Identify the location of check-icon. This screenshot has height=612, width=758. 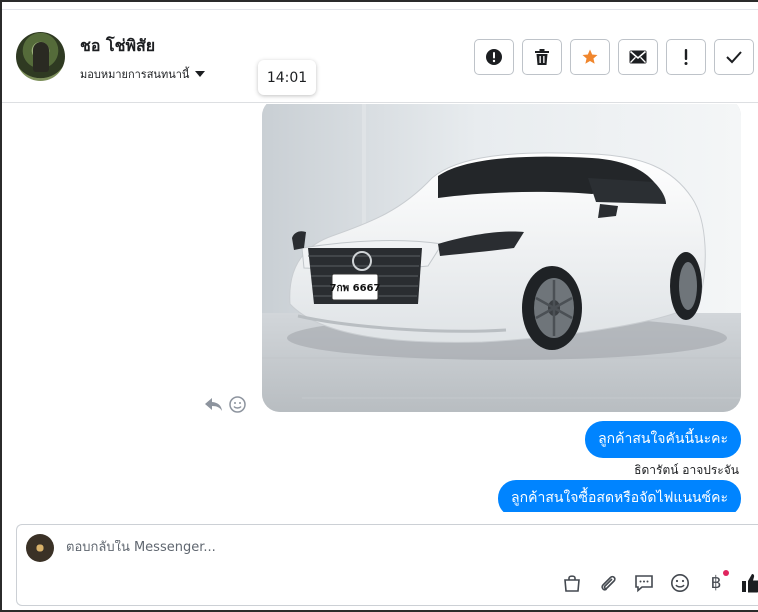
(734, 57).